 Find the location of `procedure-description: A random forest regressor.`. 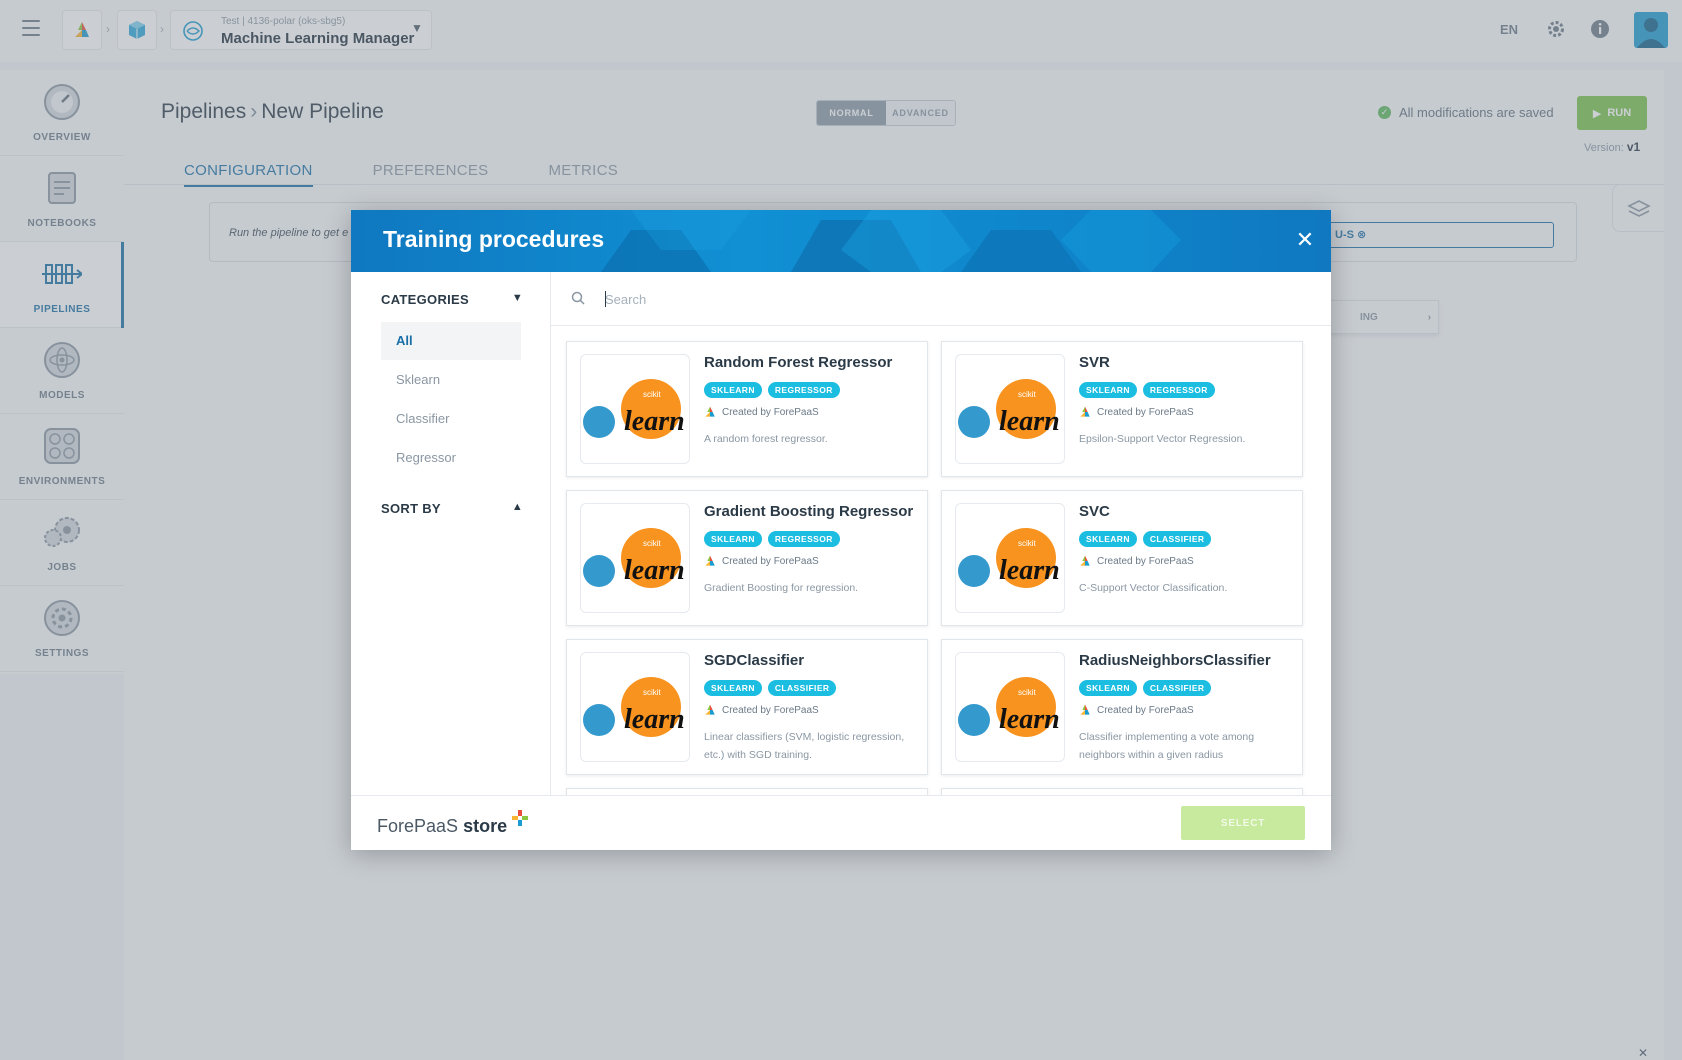

procedure-description: A random forest regressor. is located at coordinates (766, 439).